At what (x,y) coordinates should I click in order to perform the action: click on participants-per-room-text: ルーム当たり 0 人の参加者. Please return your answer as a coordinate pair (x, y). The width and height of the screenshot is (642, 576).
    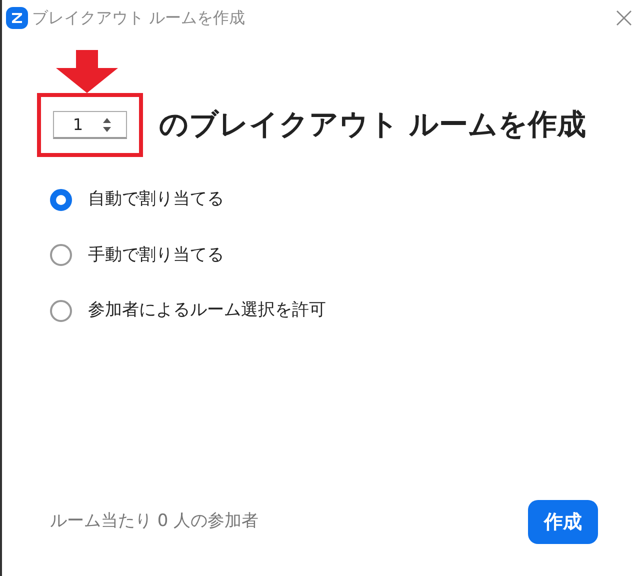
    Looking at the image, I should click on (154, 521).